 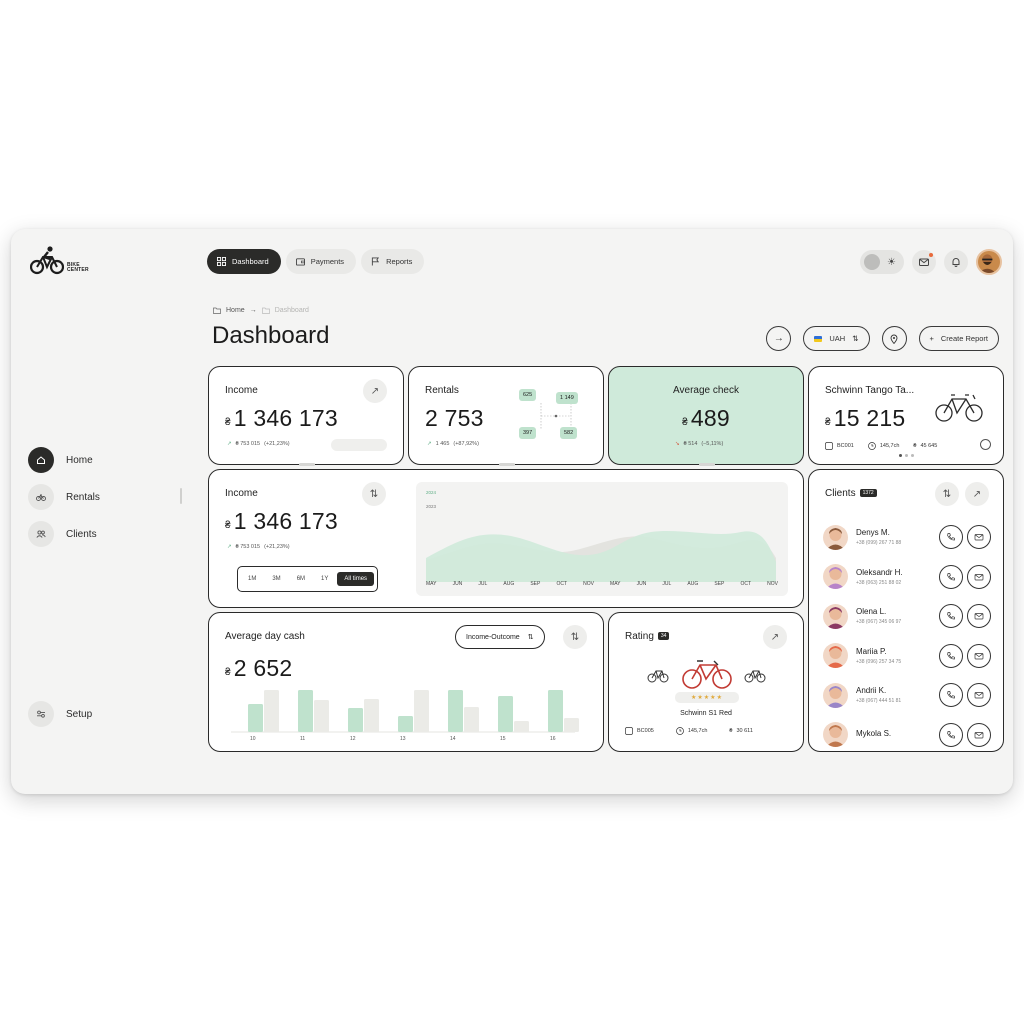 I want to click on tab-payments: Payments, so click(x=321, y=261).